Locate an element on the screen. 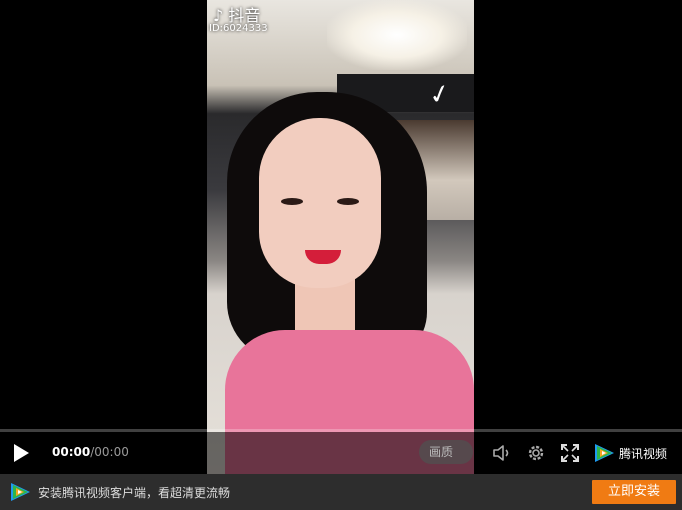 The width and height of the screenshot is (682, 510). volume-icon is located at coordinates (501, 453).